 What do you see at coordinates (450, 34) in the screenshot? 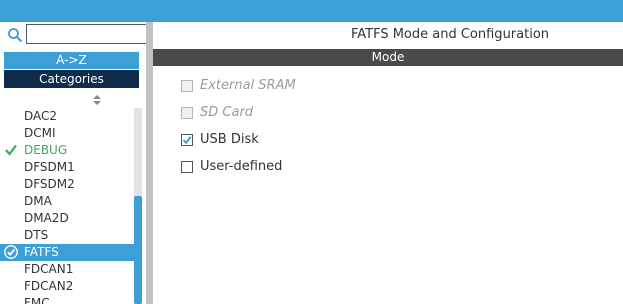
I see `config-title: FATFS Mode and Configuration` at bounding box center [450, 34].